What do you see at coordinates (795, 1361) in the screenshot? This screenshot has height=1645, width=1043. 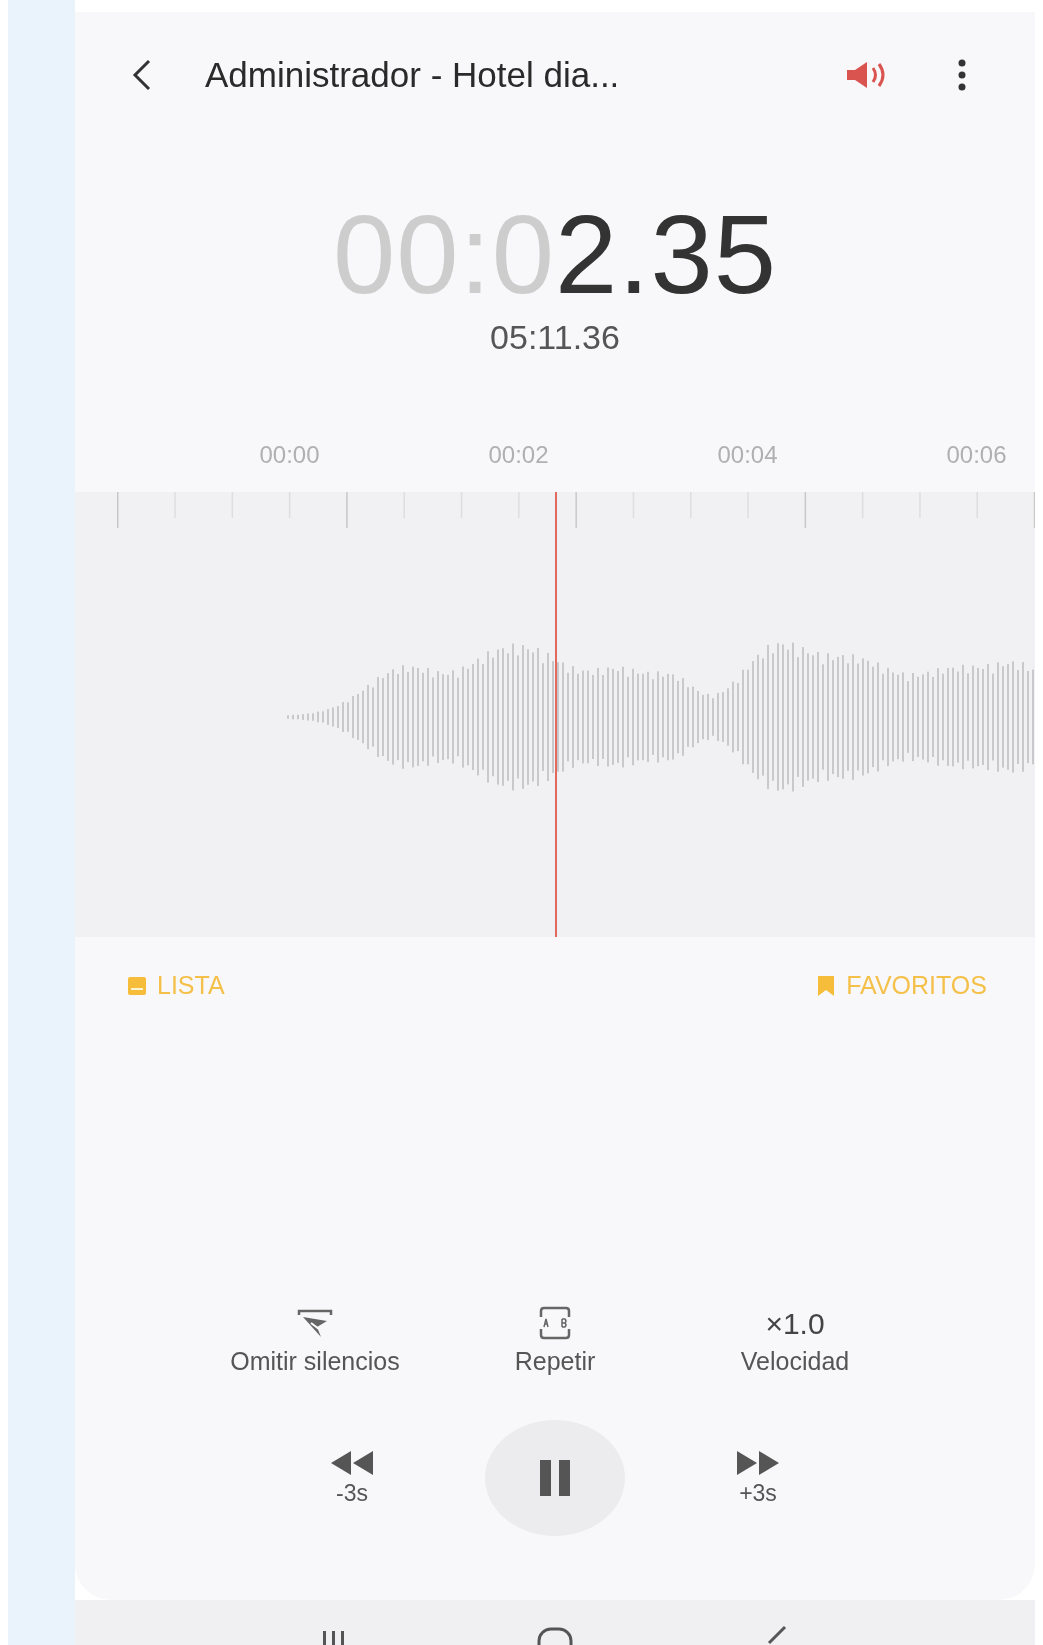 I see `option-label: Velocidad` at bounding box center [795, 1361].